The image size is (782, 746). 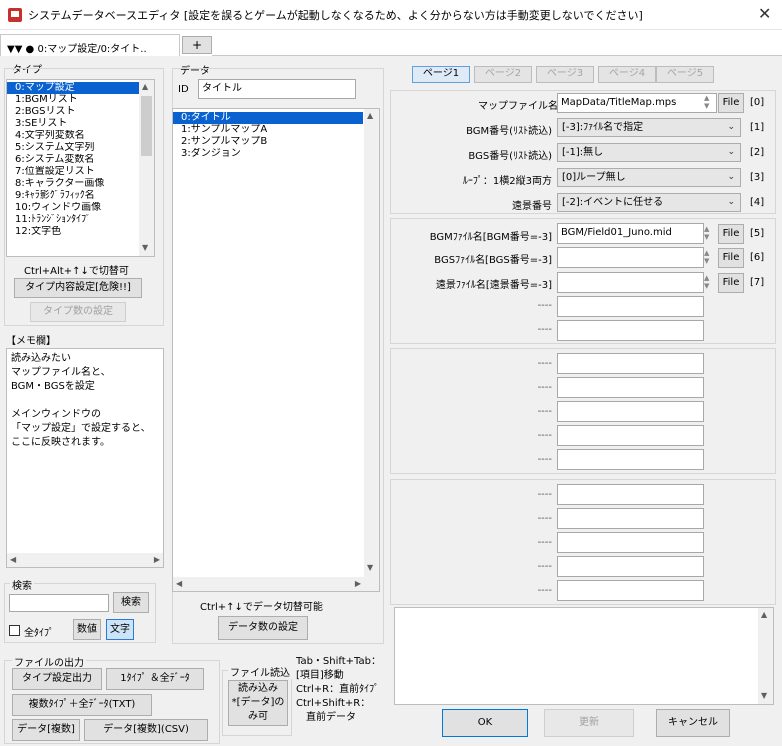 What do you see at coordinates (146, 126) in the screenshot?
I see `scroll-thumb` at bounding box center [146, 126].